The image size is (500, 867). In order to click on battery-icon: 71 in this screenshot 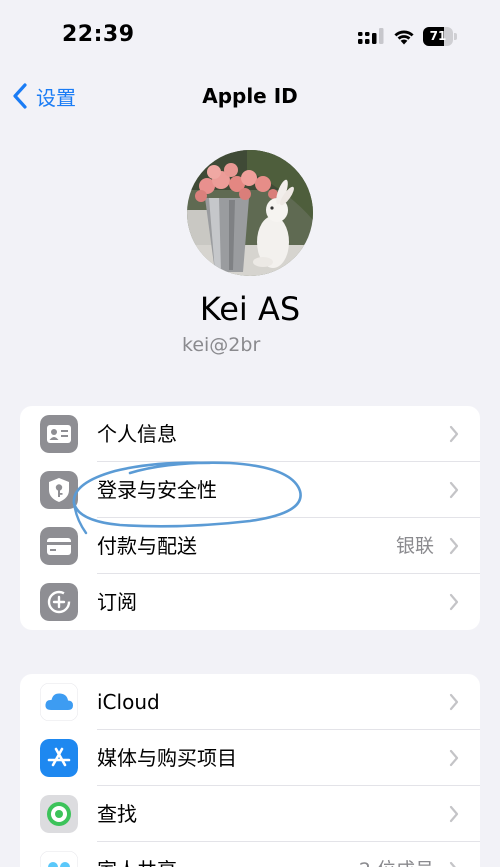, I will do `click(440, 36)`.